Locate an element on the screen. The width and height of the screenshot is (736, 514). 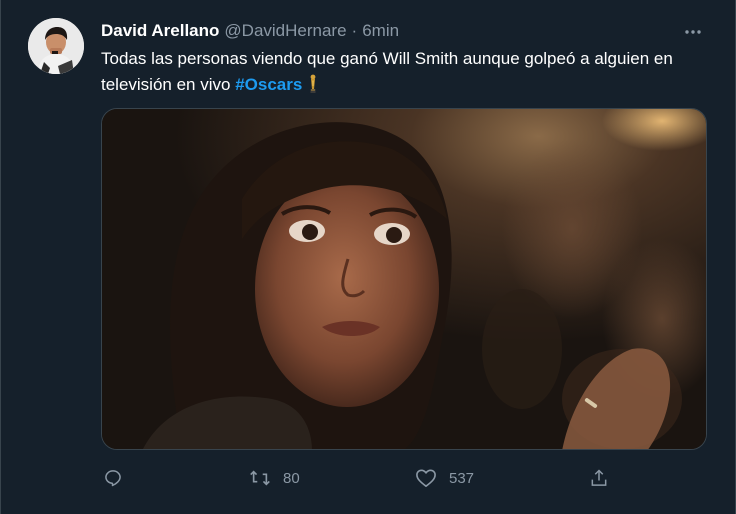
avatar is located at coordinates (56, 46).